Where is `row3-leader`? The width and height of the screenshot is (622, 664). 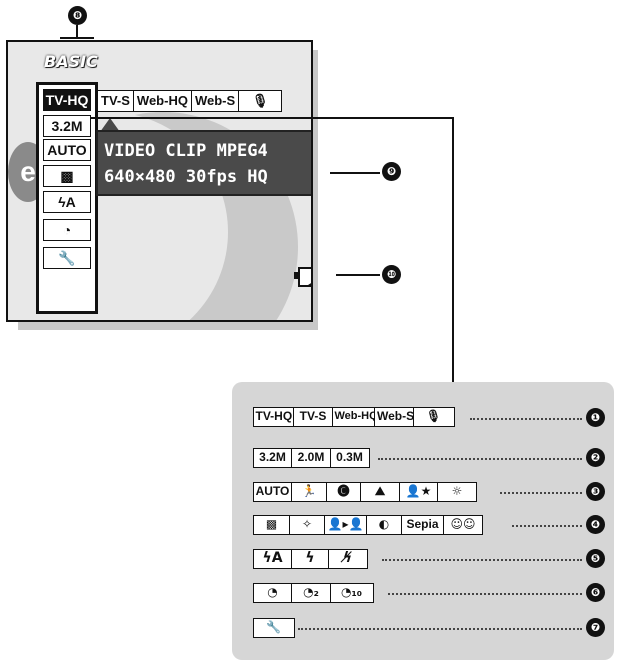
row3-leader is located at coordinates (541, 493).